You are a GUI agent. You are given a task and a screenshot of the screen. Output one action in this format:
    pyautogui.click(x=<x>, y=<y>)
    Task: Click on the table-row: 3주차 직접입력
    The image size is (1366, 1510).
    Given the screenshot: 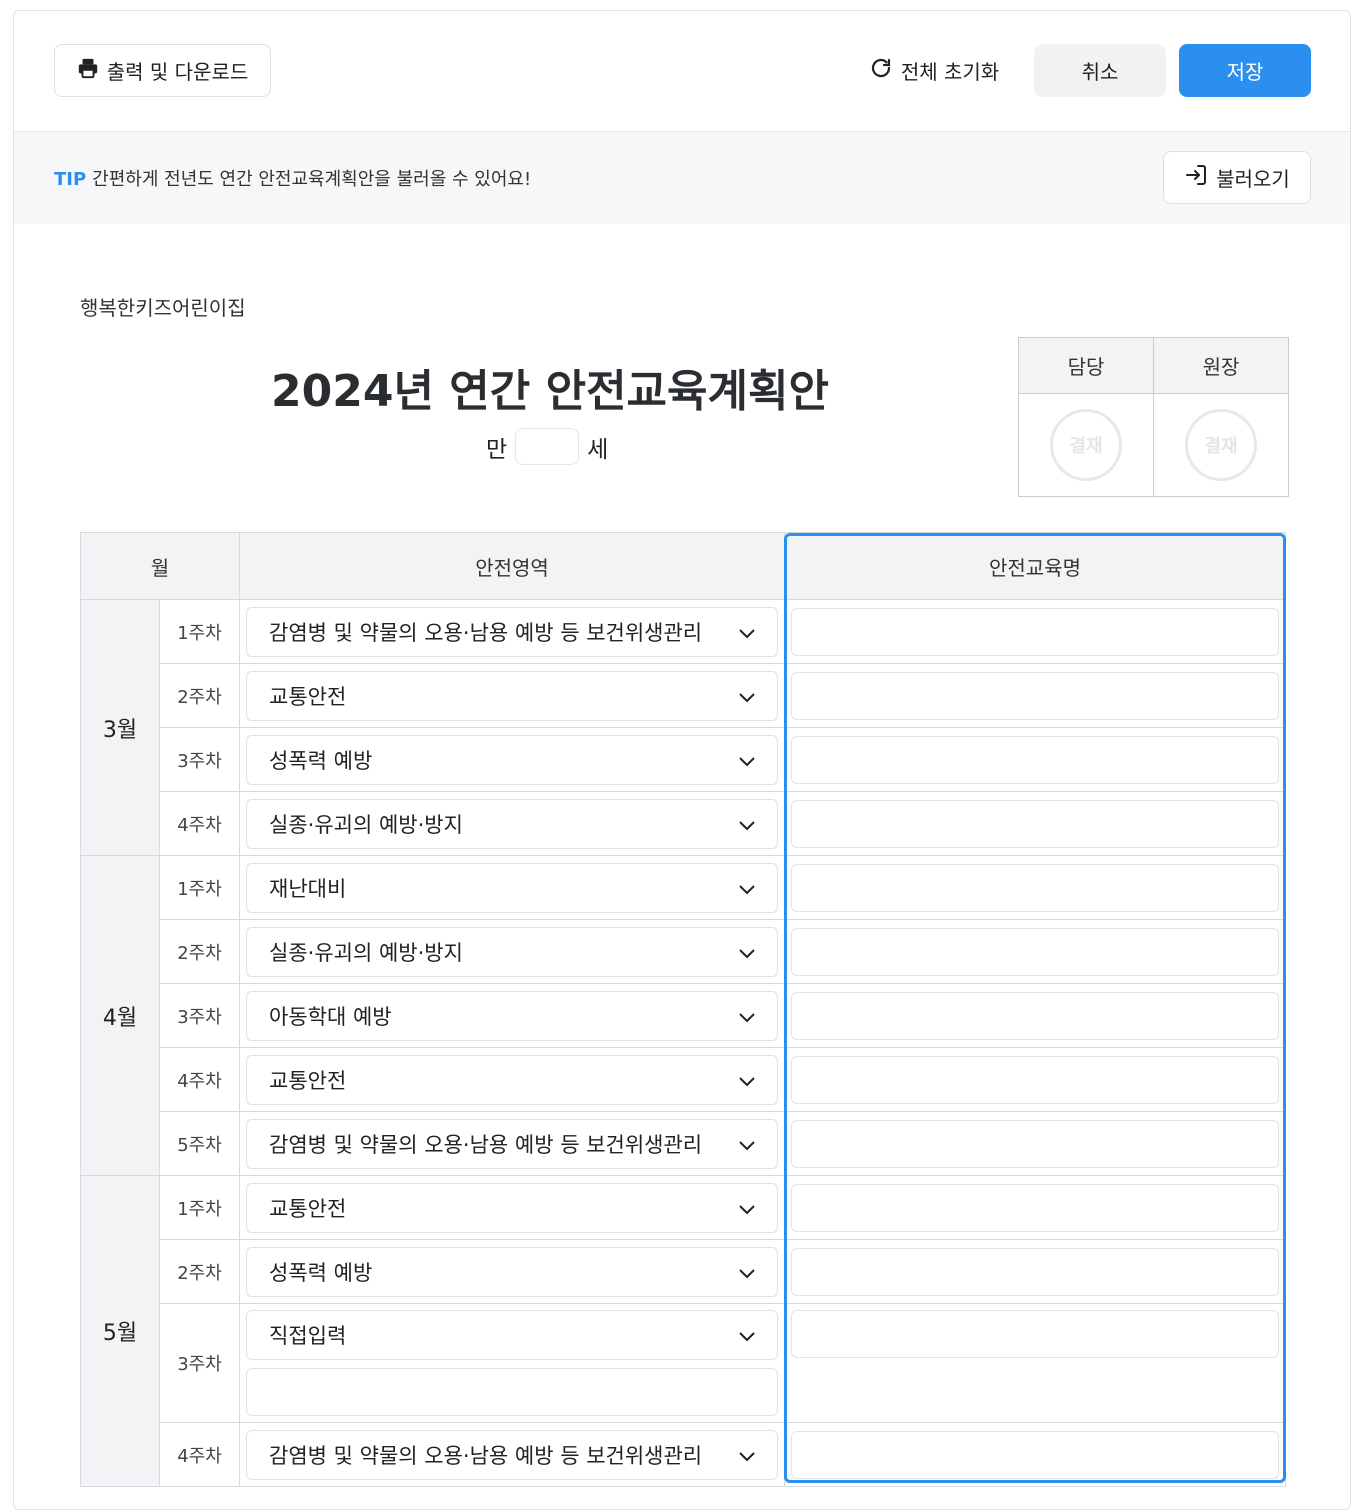 What is the action you would take?
    pyautogui.click(x=683, y=1363)
    